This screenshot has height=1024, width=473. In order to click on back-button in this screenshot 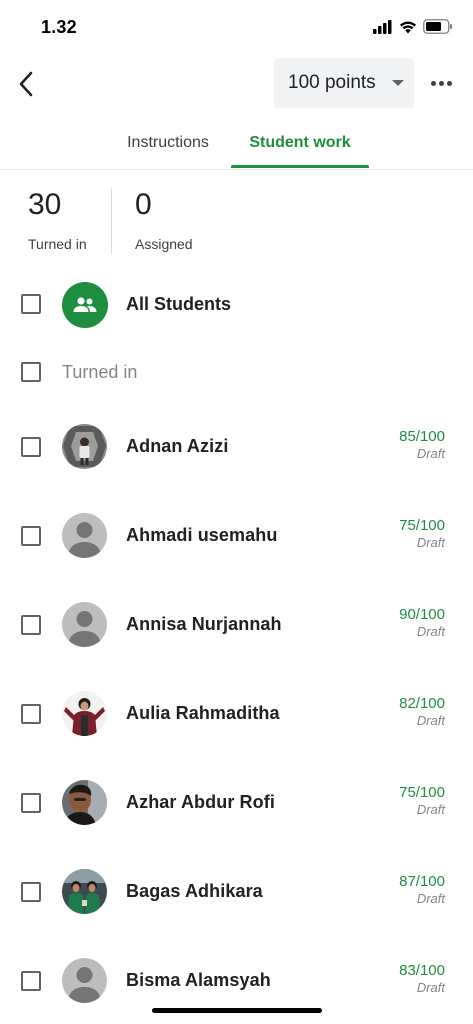, I will do `click(26, 84)`.